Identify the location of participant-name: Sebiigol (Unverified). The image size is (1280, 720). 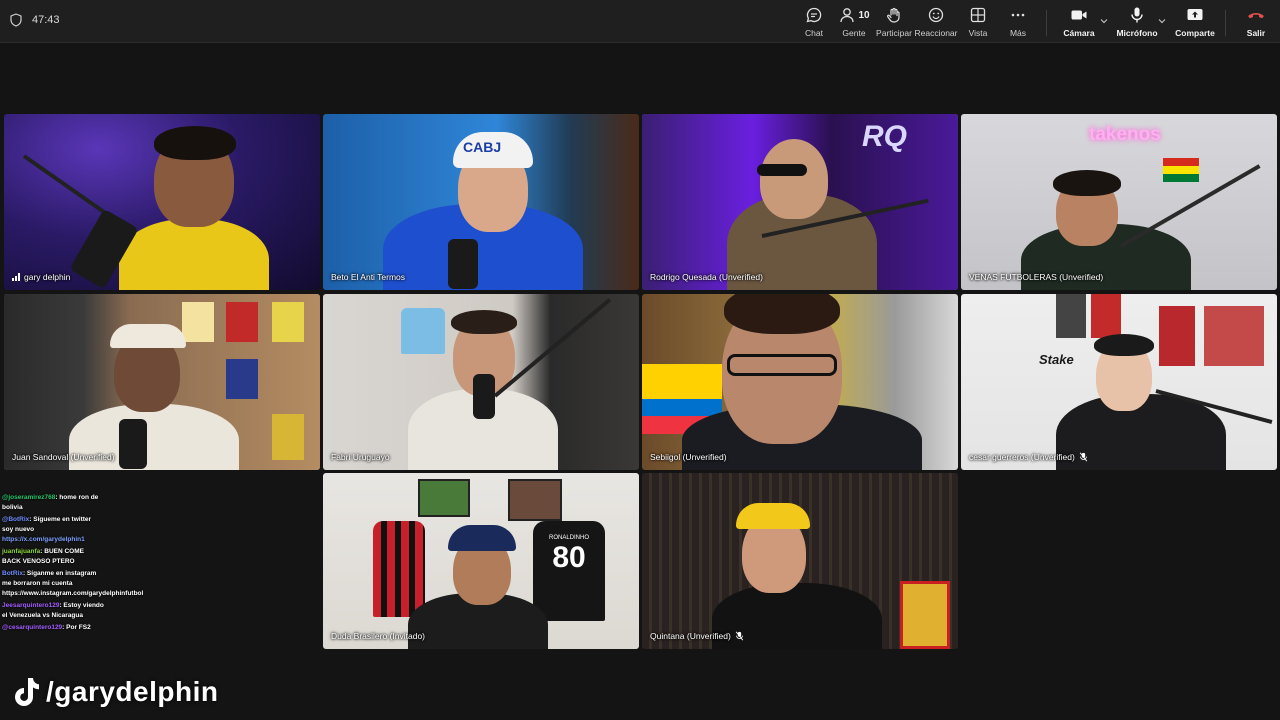
(688, 457).